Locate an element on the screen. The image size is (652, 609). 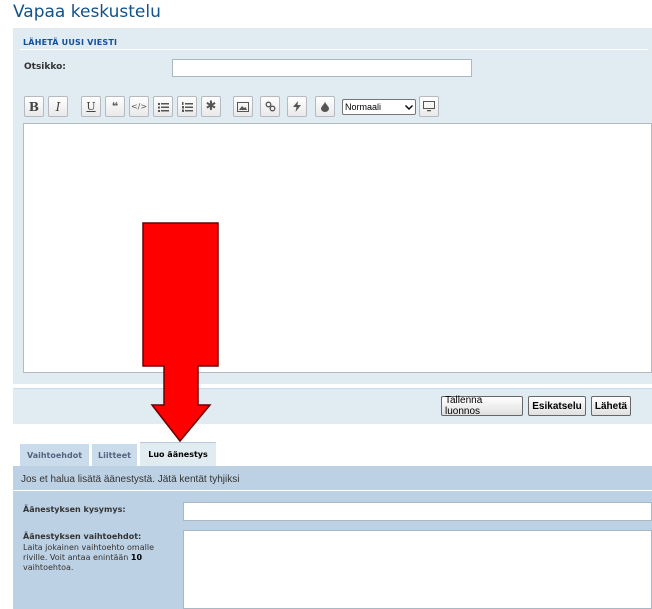
droplet-icon is located at coordinates (325, 106).